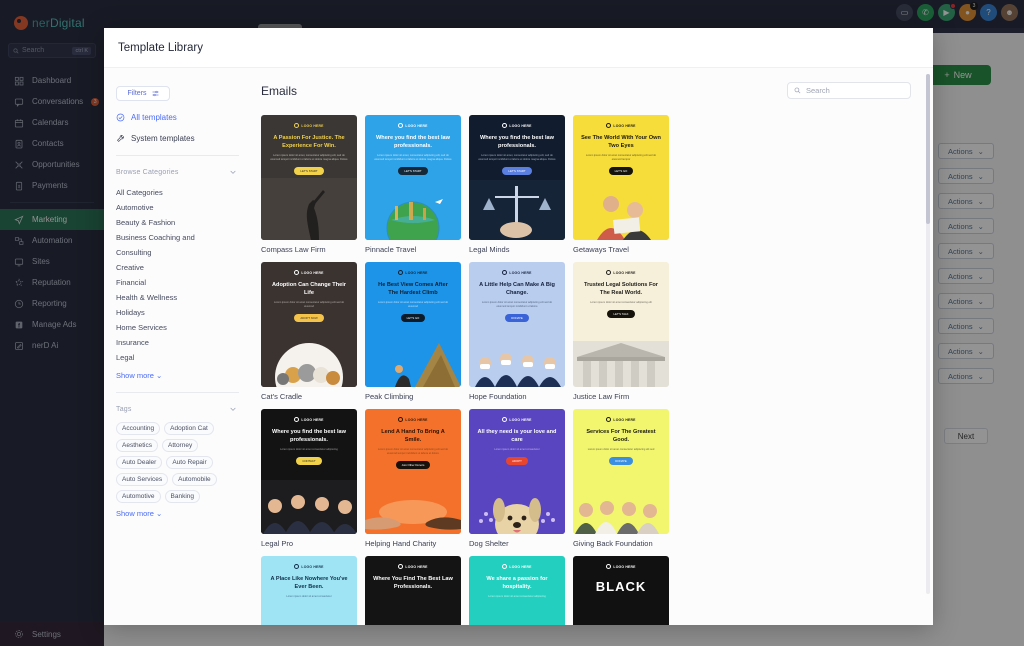 This screenshot has width=1024, height=646. Describe the element at coordinates (189, 428) in the screenshot. I see `tag-chip: Adoption Cat` at that location.